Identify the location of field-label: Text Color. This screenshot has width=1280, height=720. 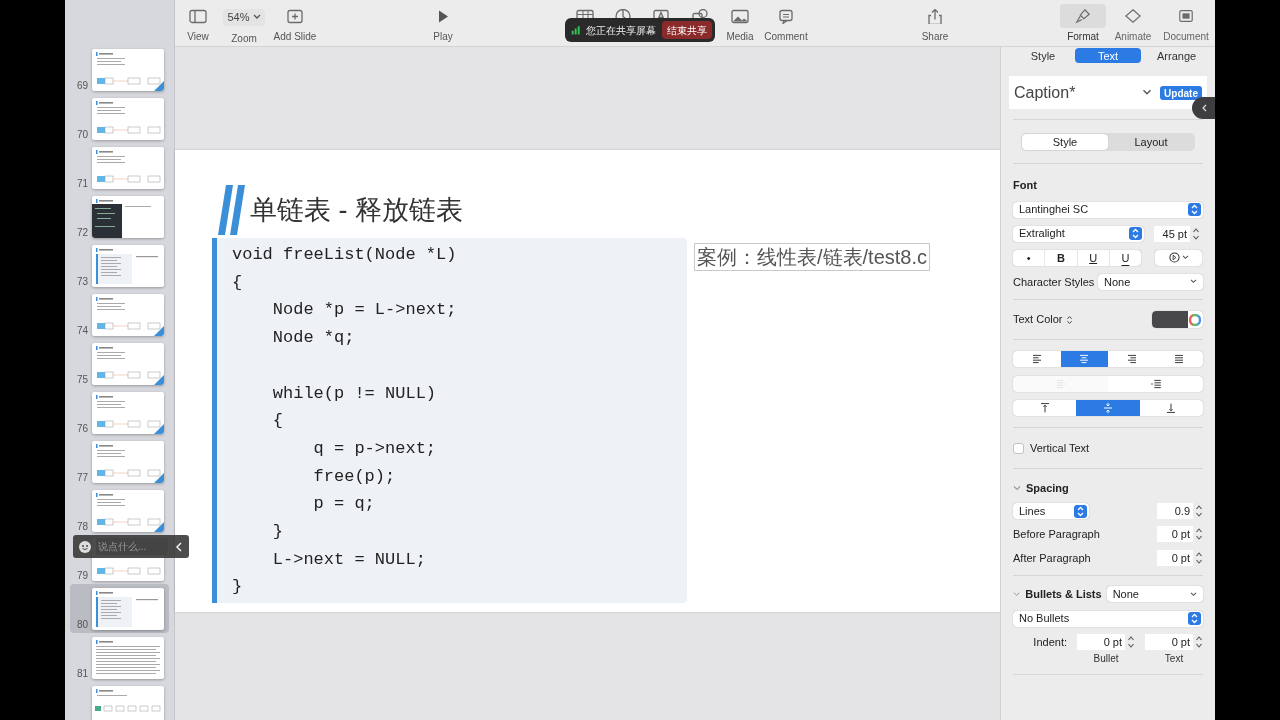
(1038, 320).